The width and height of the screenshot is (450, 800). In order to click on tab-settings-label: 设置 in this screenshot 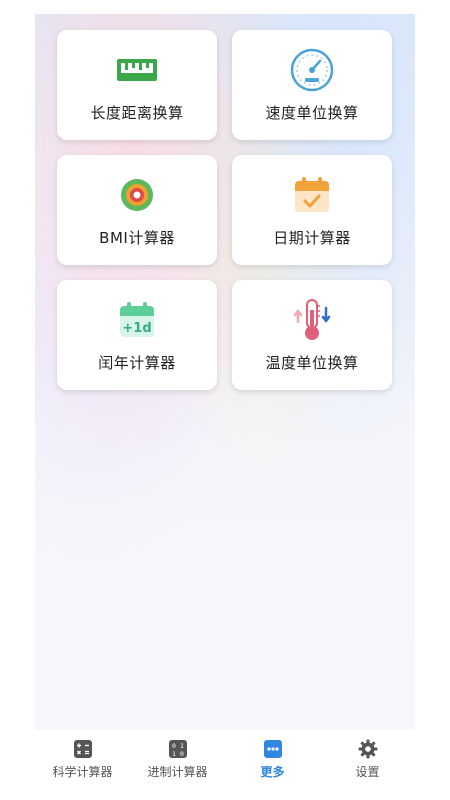, I will do `click(367, 772)`.